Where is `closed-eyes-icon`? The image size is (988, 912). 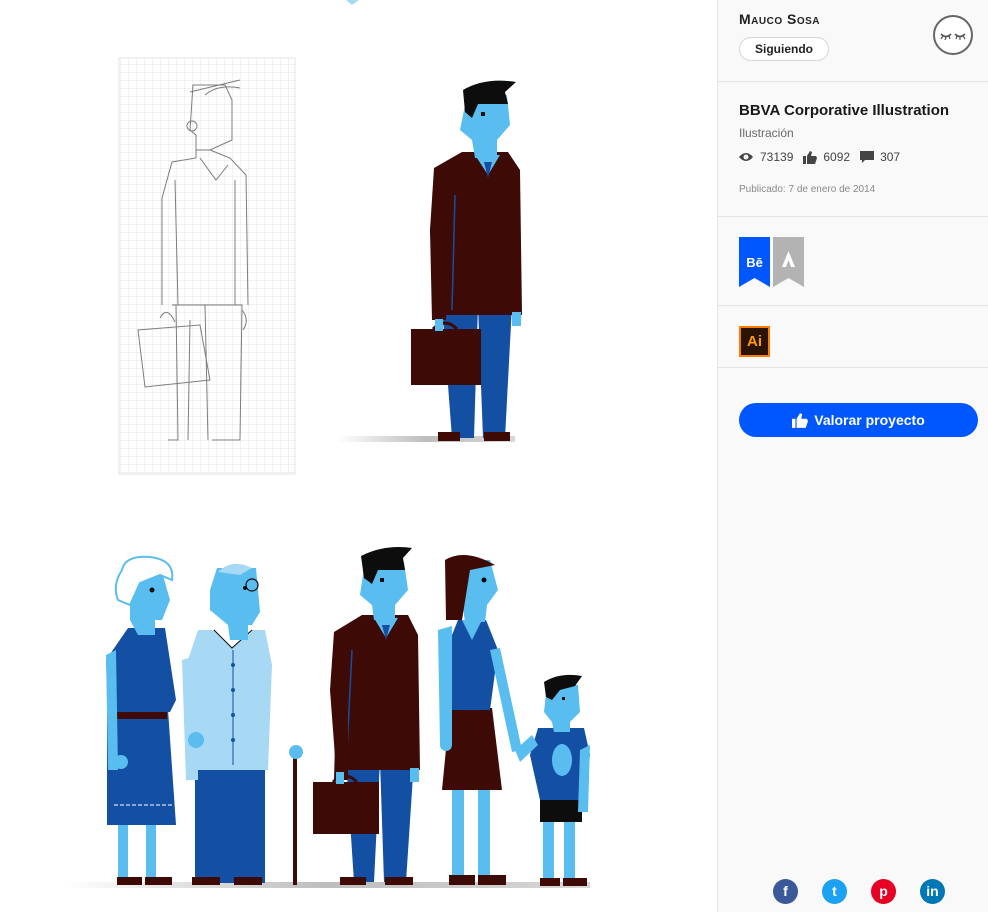
closed-eyes-icon is located at coordinates (953, 37).